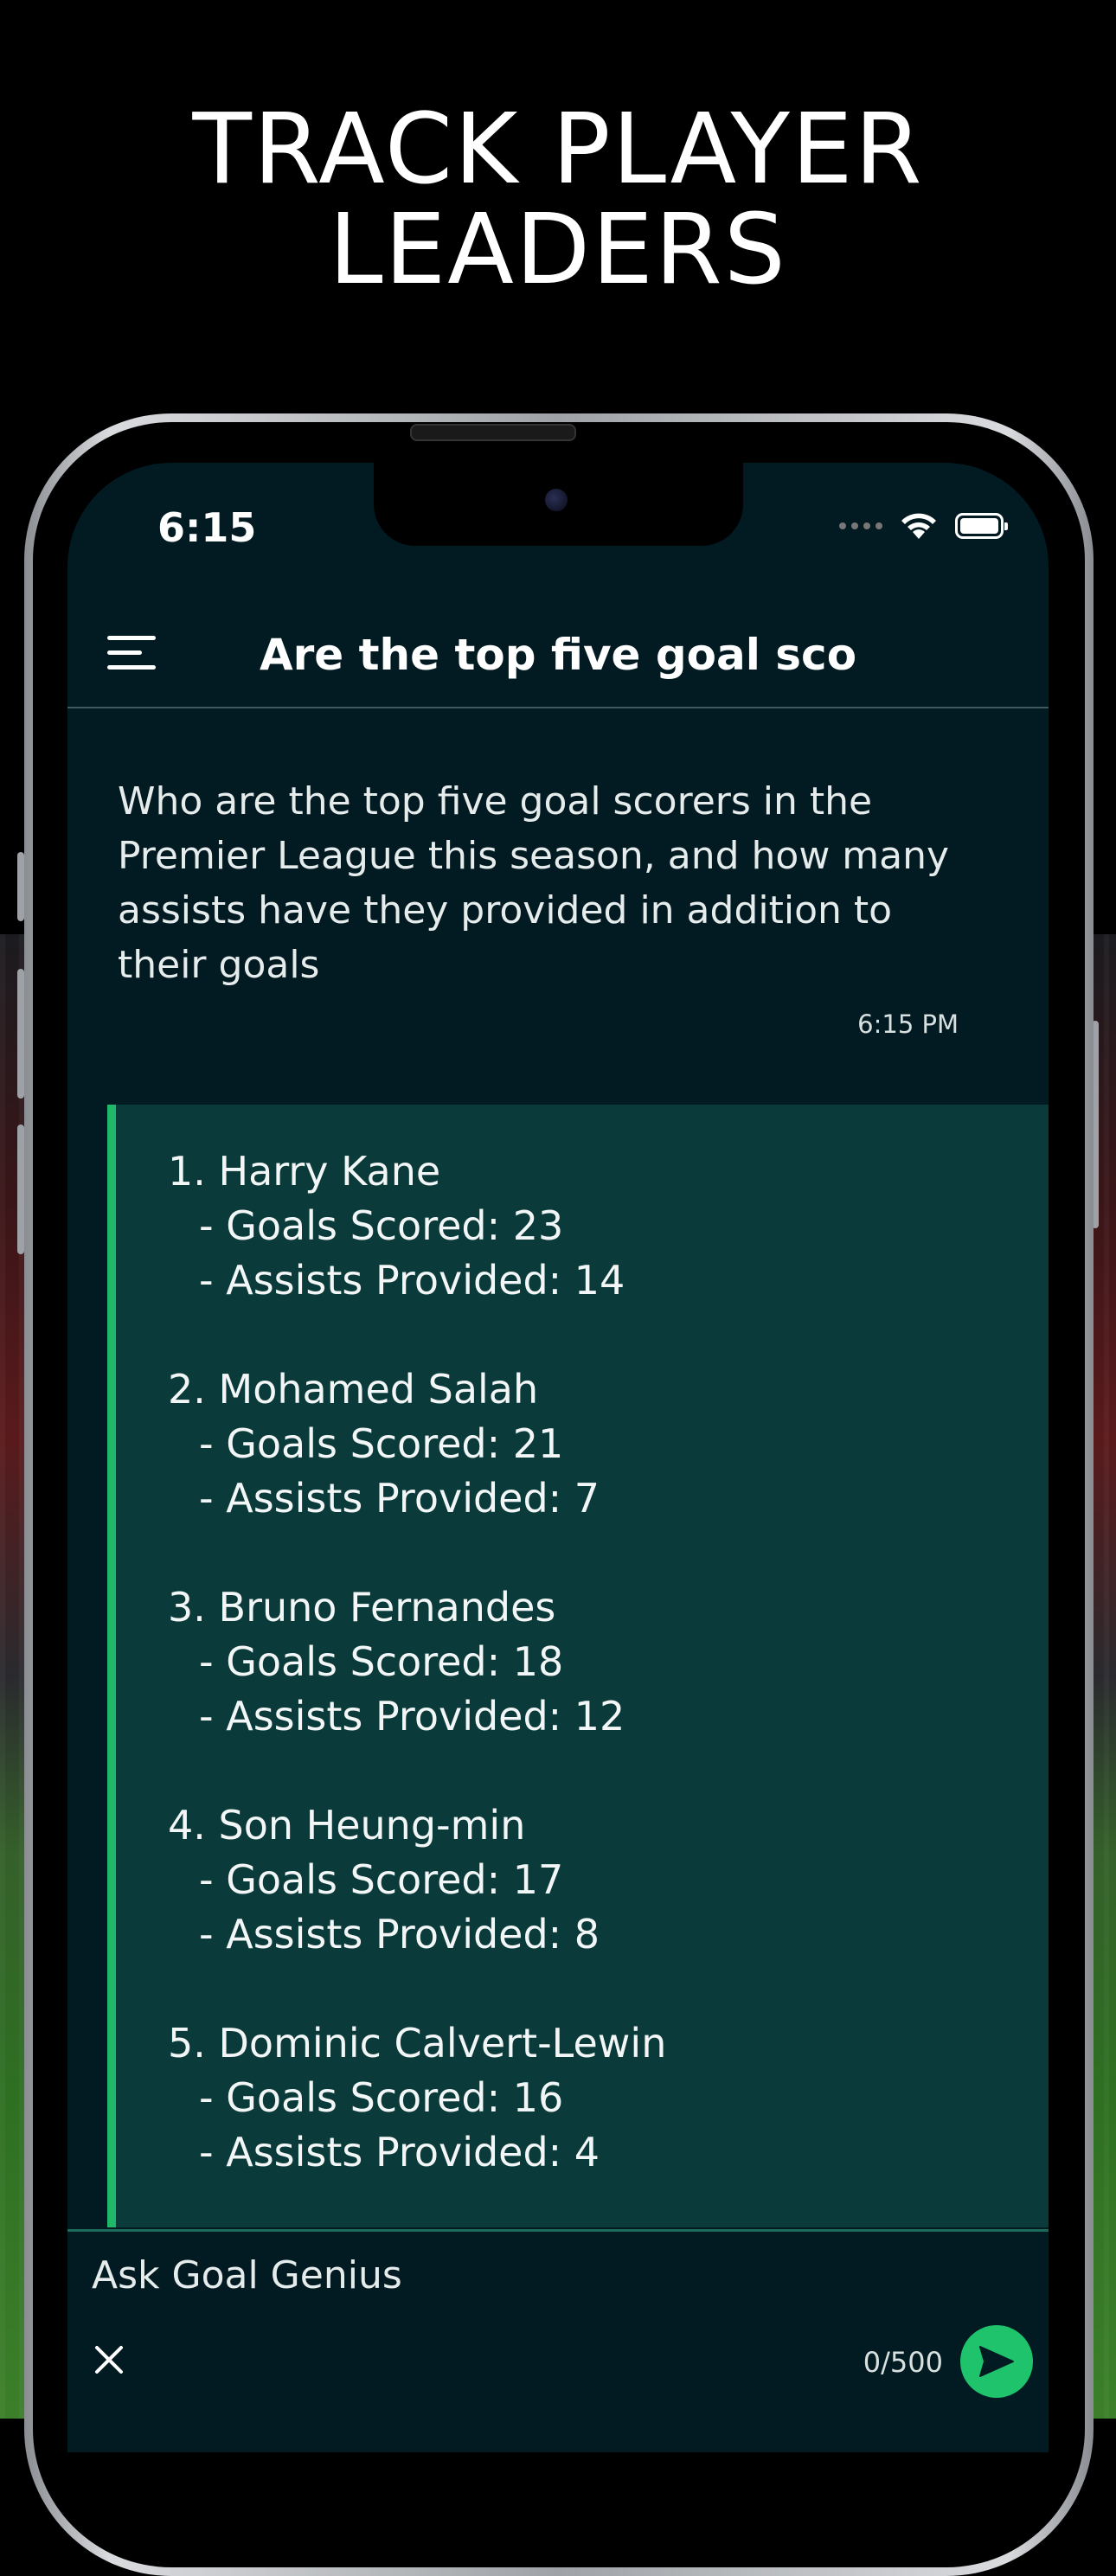 This screenshot has height=2576, width=1116. What do you see at coordinates (860, 525) in the screenshot?
I see `signal-icon` at bounding box center [860, 525].